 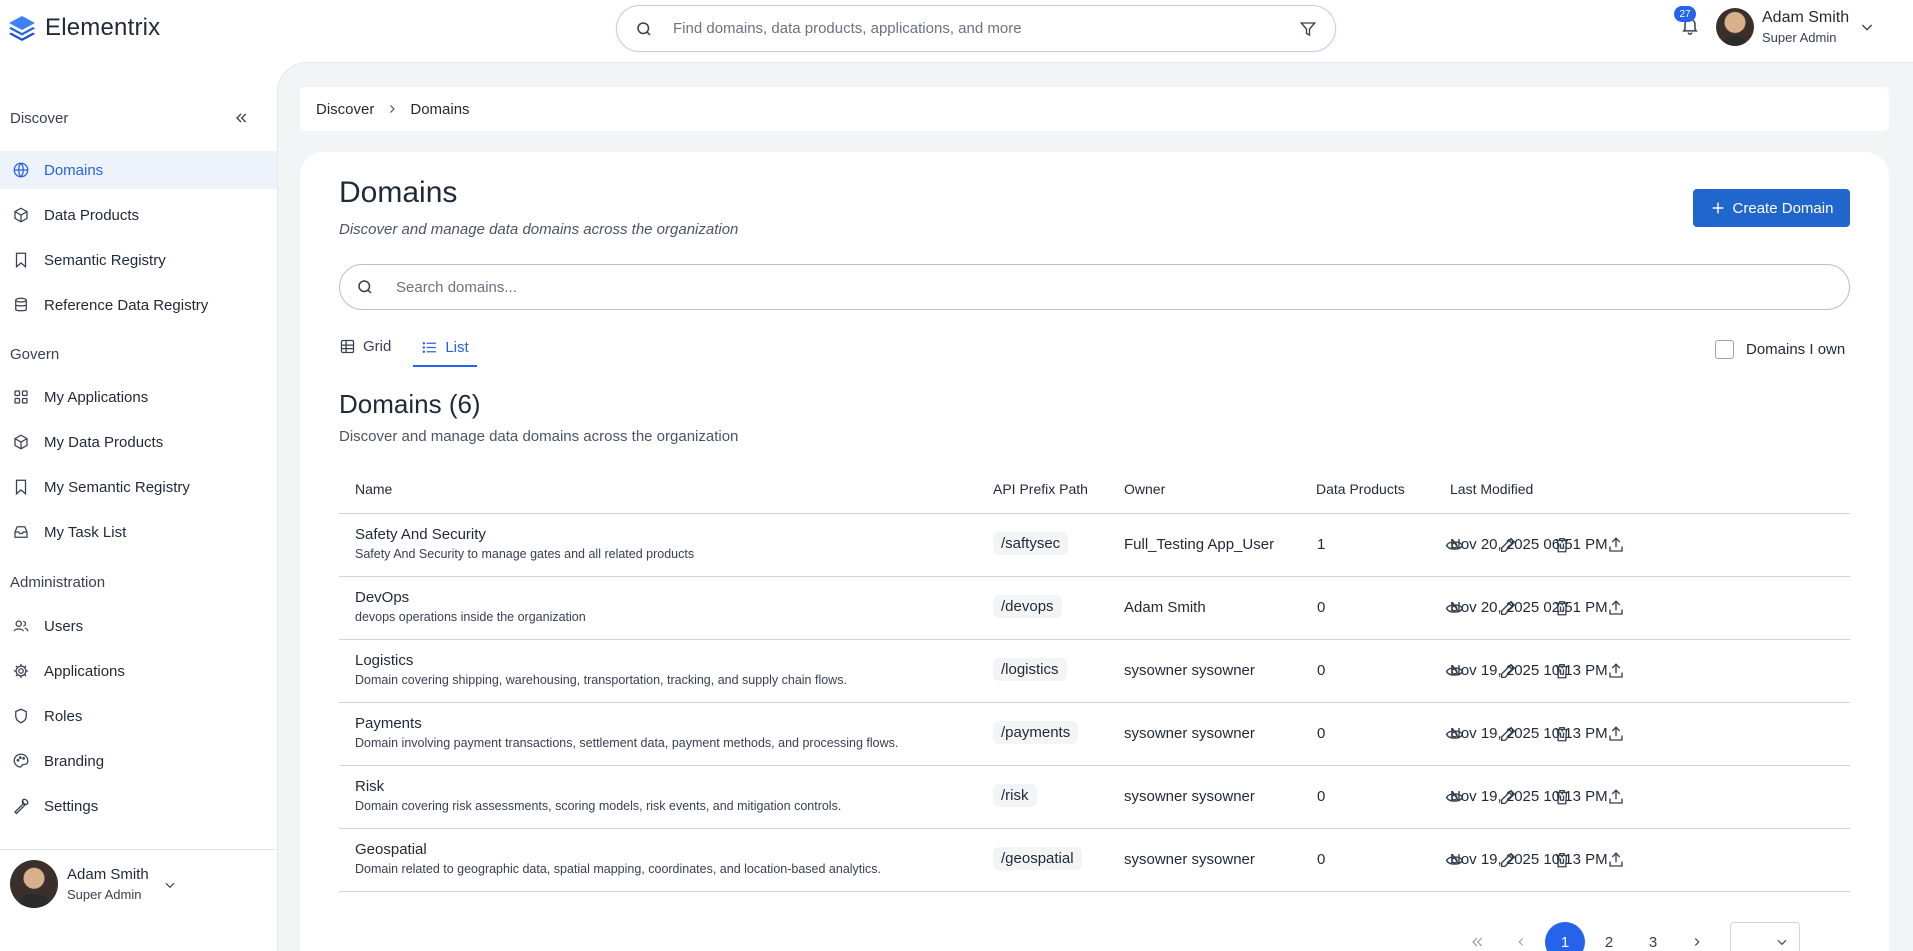 What do you see at coordinates (138, 170) in the screenshot?
I see `sidebar-item-domains: Domains` at bounding box center [138, 170].